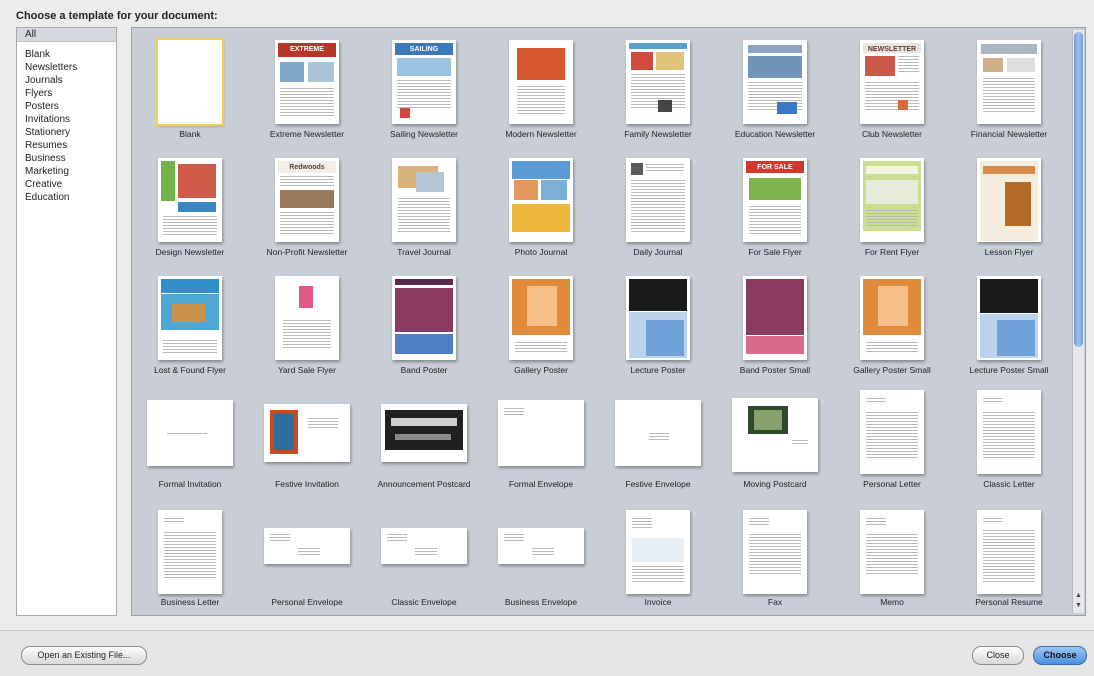 The width and height of the screenshot is (1094, 676). Describe the element at coordinates (1060, 655) in the screenshot. I see `choose-button: Choose` at that location.